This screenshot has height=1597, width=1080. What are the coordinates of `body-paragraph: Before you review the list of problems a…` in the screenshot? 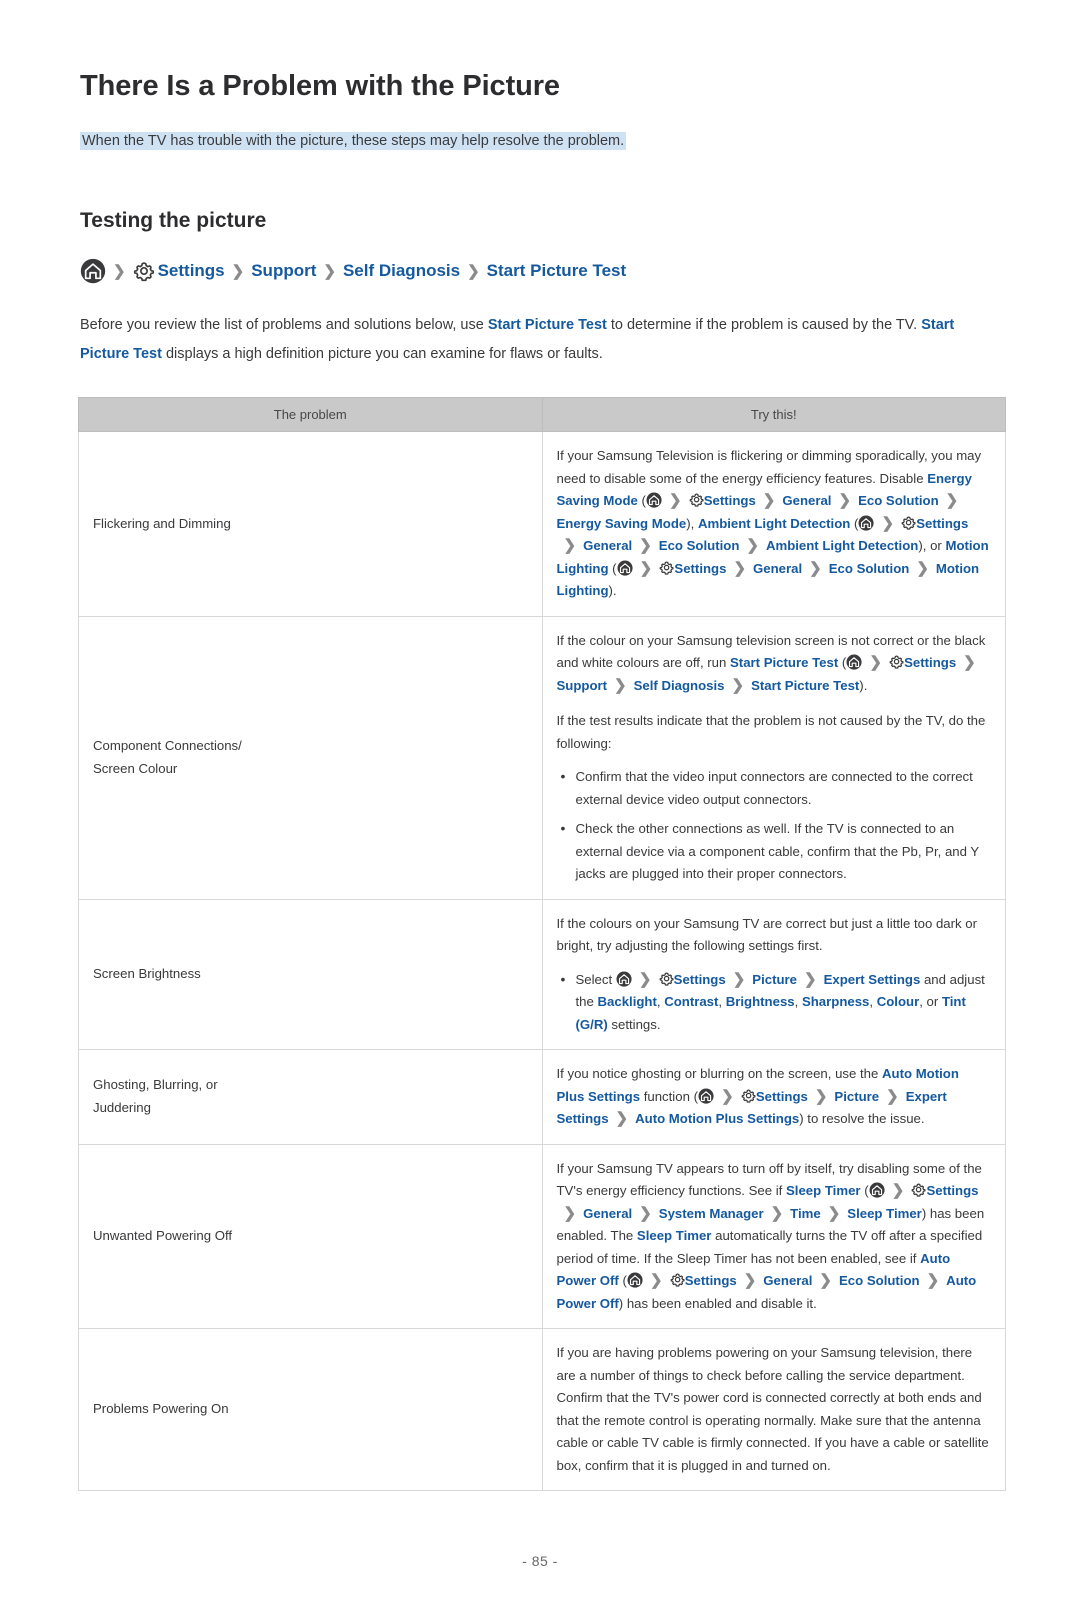 It's located at (540, 340).